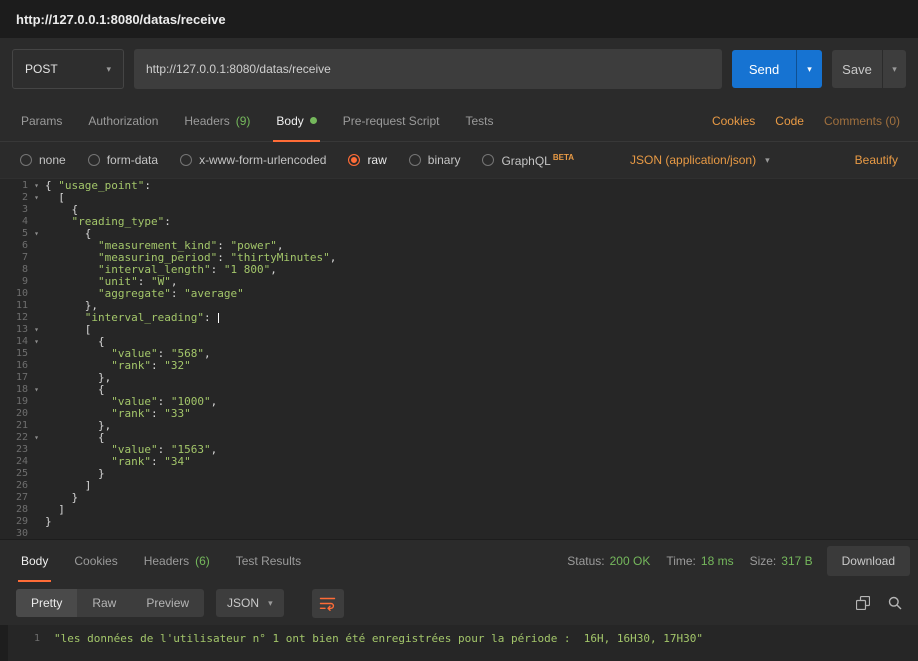 The height and width of the screenshot is (661, 918). What do you see at coordinates (868, 560) in the screenshot?
I see `download-button: Download` at bounding box center [868, 560].